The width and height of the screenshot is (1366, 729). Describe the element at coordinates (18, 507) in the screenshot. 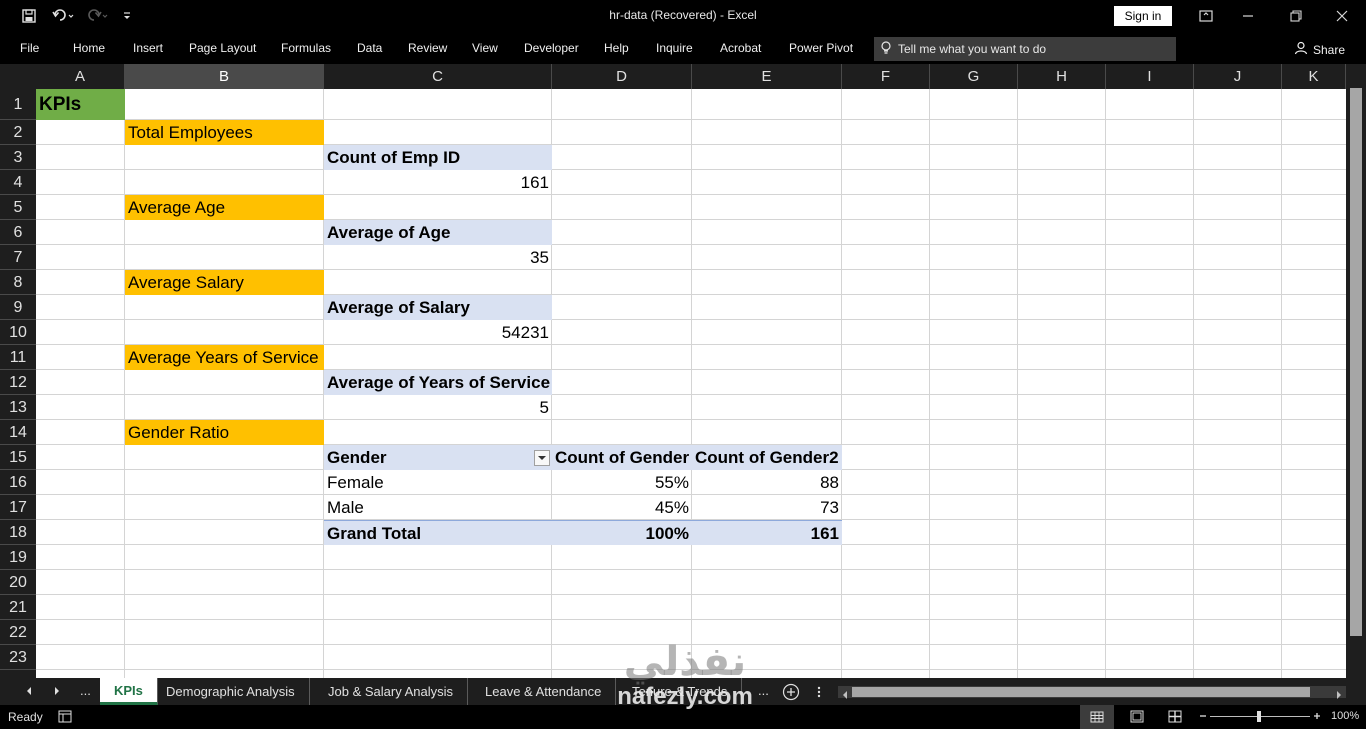

I see `row-header-17: 17` at that location.